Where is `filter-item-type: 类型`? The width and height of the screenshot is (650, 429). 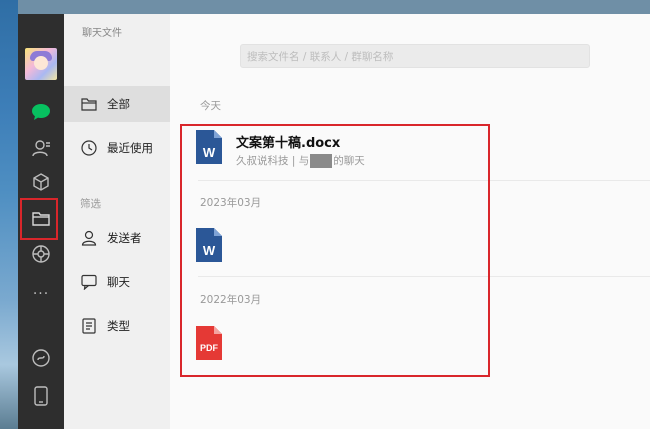 filter-item-type: 类型 is located at coordinates (117, 326).